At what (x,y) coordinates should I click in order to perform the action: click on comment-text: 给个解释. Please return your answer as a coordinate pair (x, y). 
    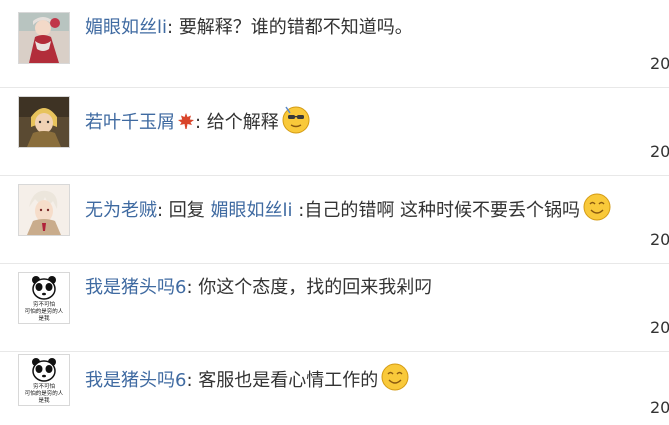
    Looking at the image, I should click on (242, 122).